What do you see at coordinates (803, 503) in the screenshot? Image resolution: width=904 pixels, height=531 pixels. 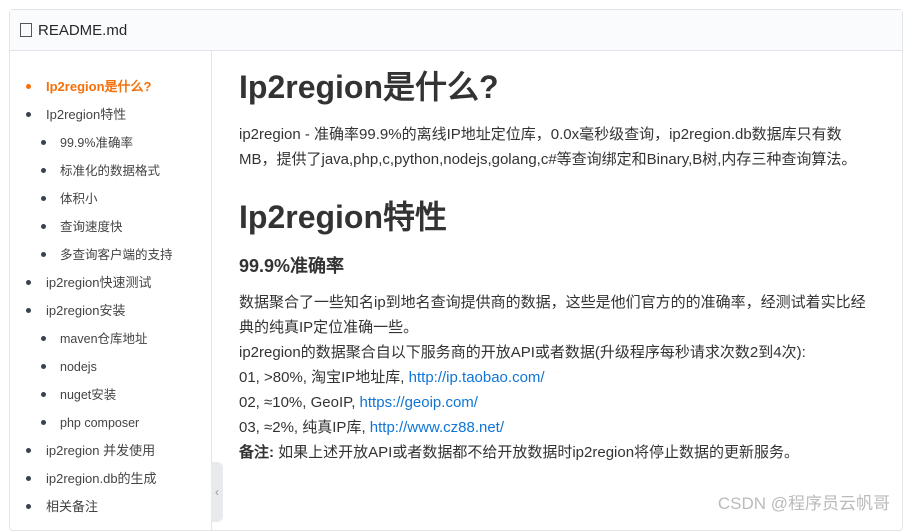 I see `watermark: CSDN @程序员云帆哥` at bounding box center [803, 503].